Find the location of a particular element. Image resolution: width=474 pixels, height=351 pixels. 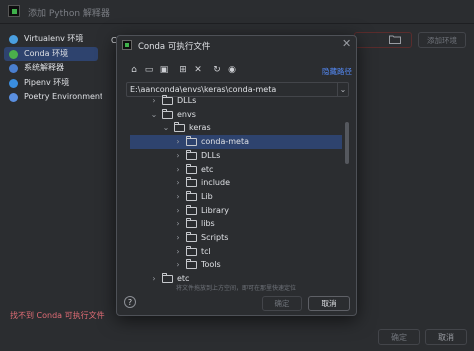

dialog-cancel-button: 取消 is located at coordinates (329, 303).